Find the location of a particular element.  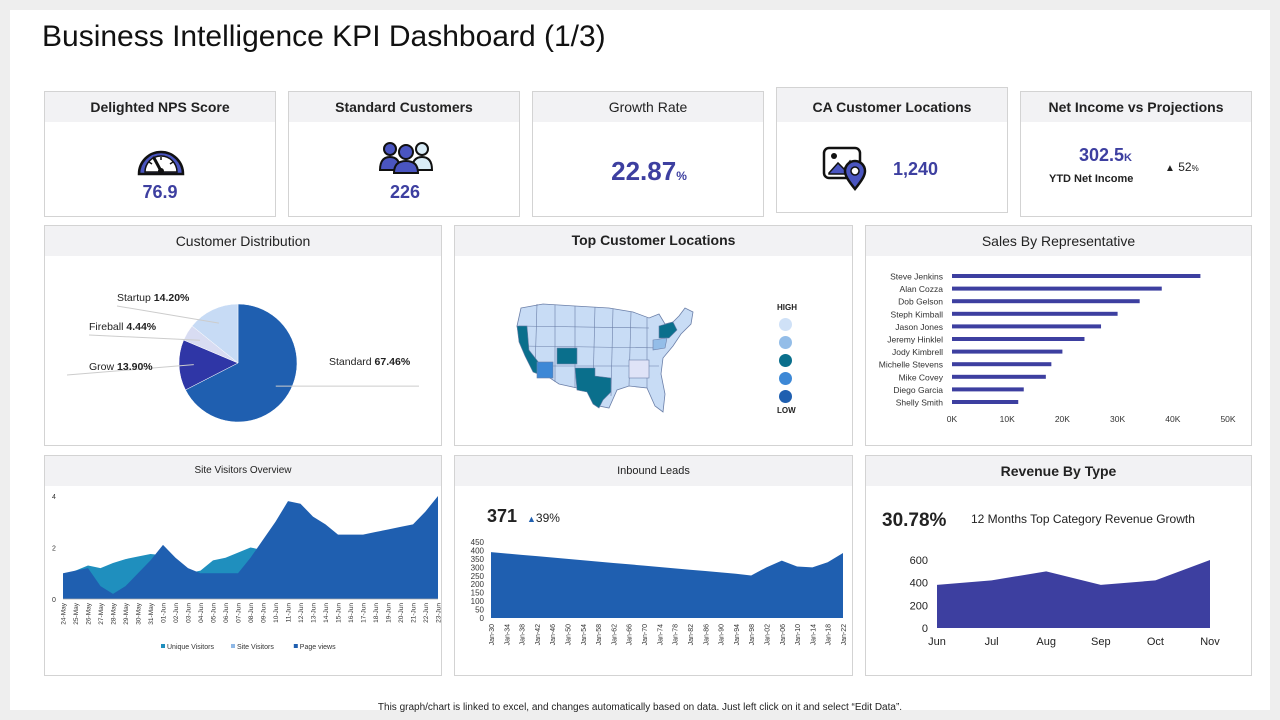

map-pin-icon is located at coordinates (844, 169).